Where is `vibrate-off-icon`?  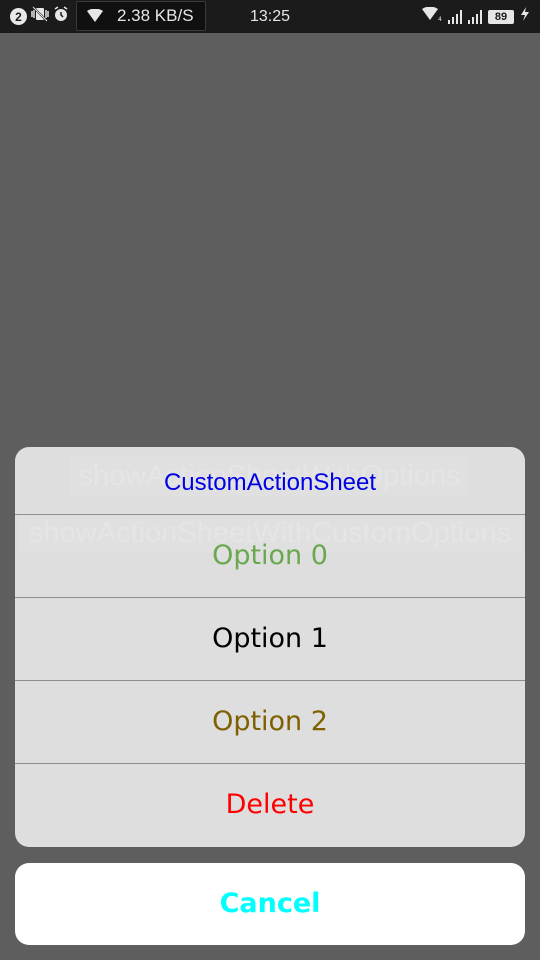 vibrate-off-icon is located at coordinates (40, 16).